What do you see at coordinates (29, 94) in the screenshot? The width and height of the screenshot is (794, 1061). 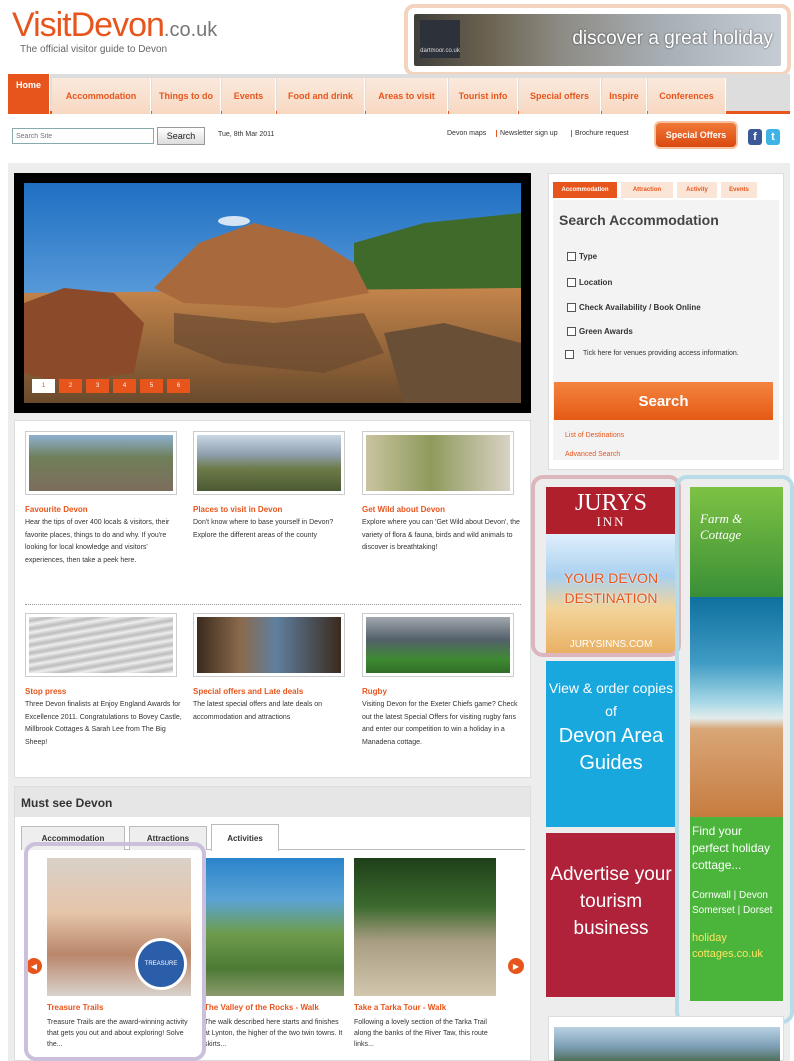 I see `nav-tab-home: Home` at bounding box center [29, 94].